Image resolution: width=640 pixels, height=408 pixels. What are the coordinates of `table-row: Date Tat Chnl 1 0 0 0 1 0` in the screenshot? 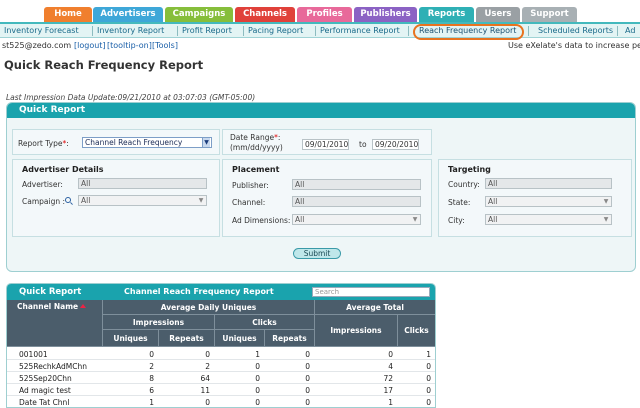 It's located at (221, 402).